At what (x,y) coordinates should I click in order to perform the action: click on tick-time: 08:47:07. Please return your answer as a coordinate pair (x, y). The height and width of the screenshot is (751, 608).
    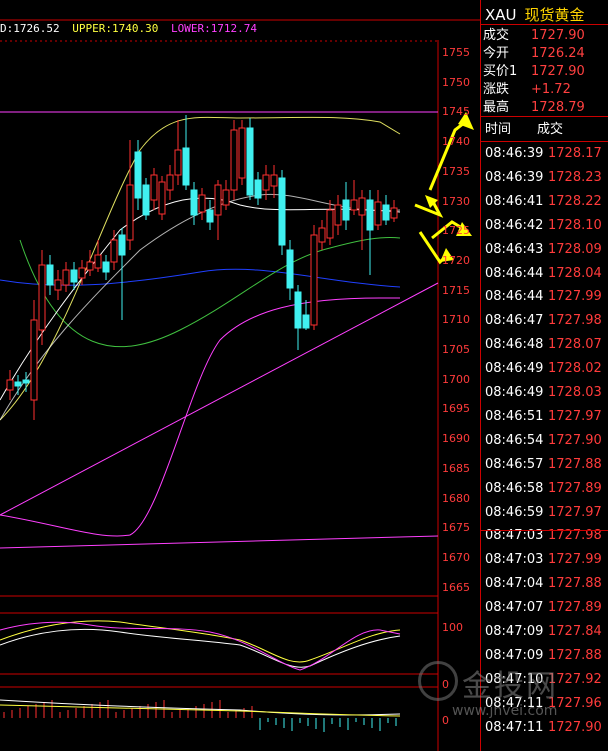
    Looking at the image, I should click on (514, 608).